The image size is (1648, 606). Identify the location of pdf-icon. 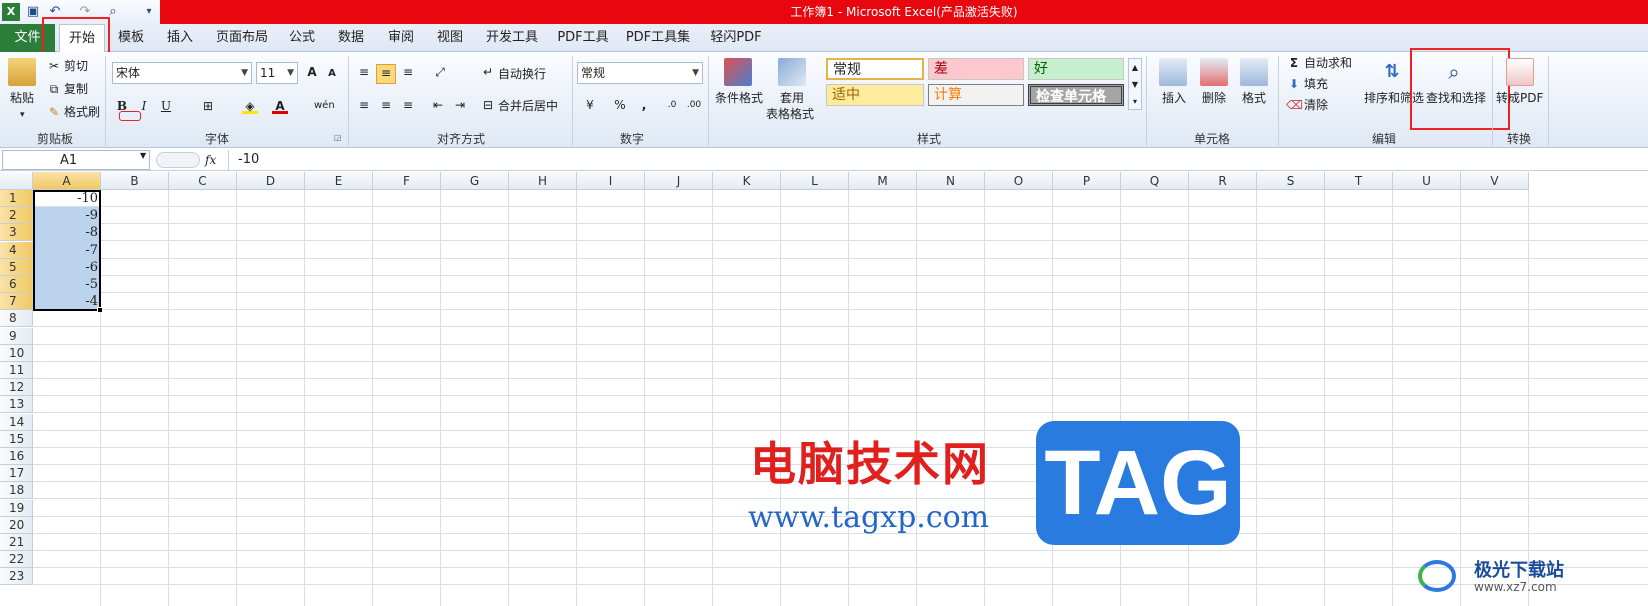
(1520, 72).